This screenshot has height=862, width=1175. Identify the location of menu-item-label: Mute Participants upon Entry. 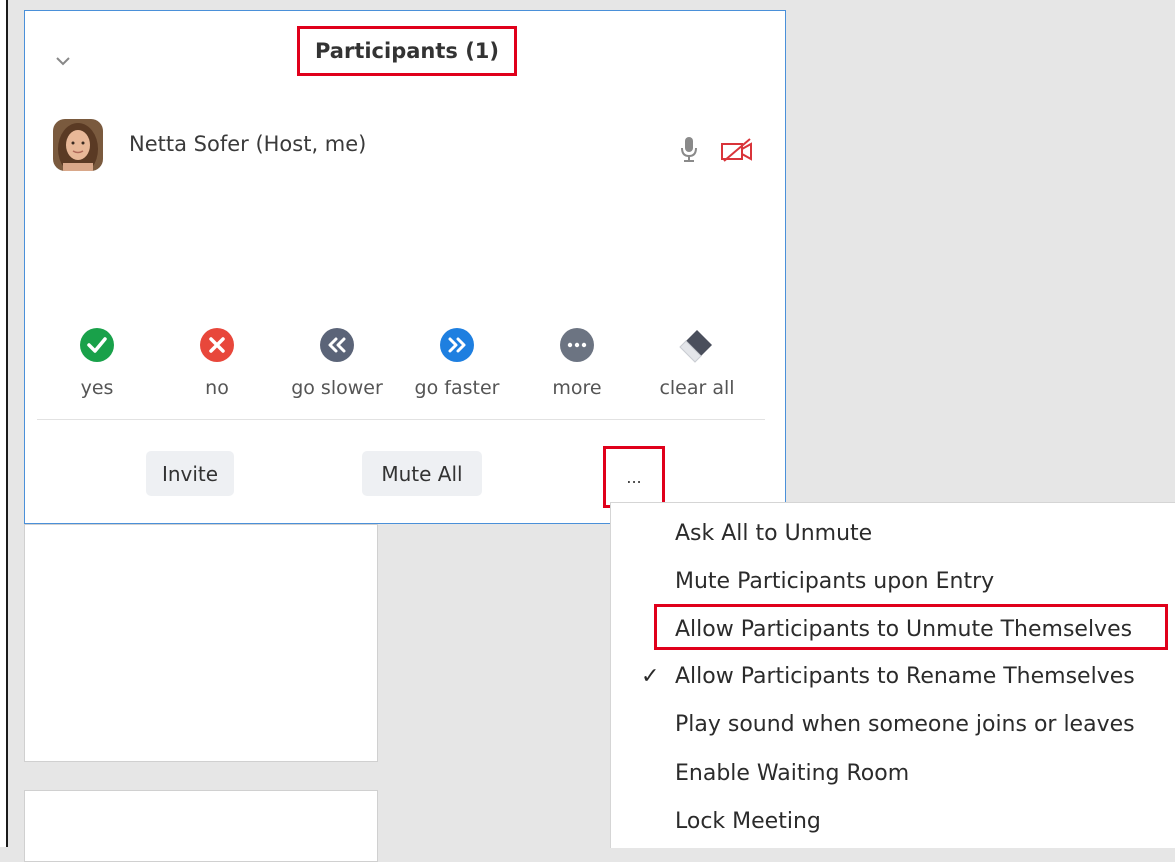
(835, 581).